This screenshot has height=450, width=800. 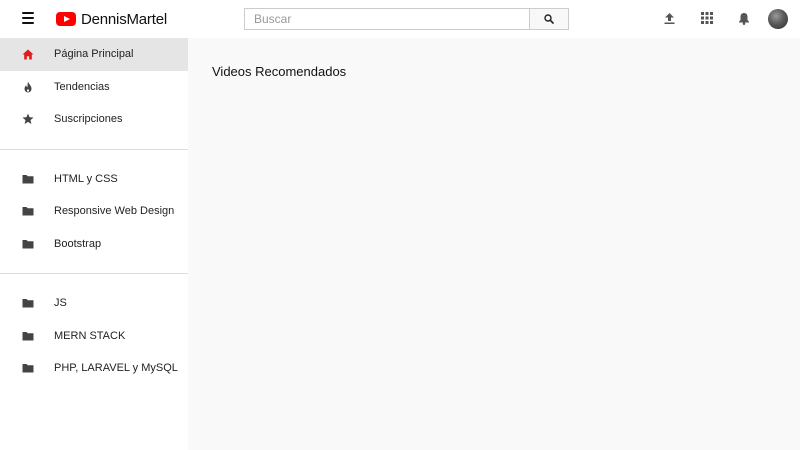 What do you see at coordinates (114, 211) in the screenshot?
I see `sidebar-item-label: Responsive Web Design` at bounding box center [114, 211].